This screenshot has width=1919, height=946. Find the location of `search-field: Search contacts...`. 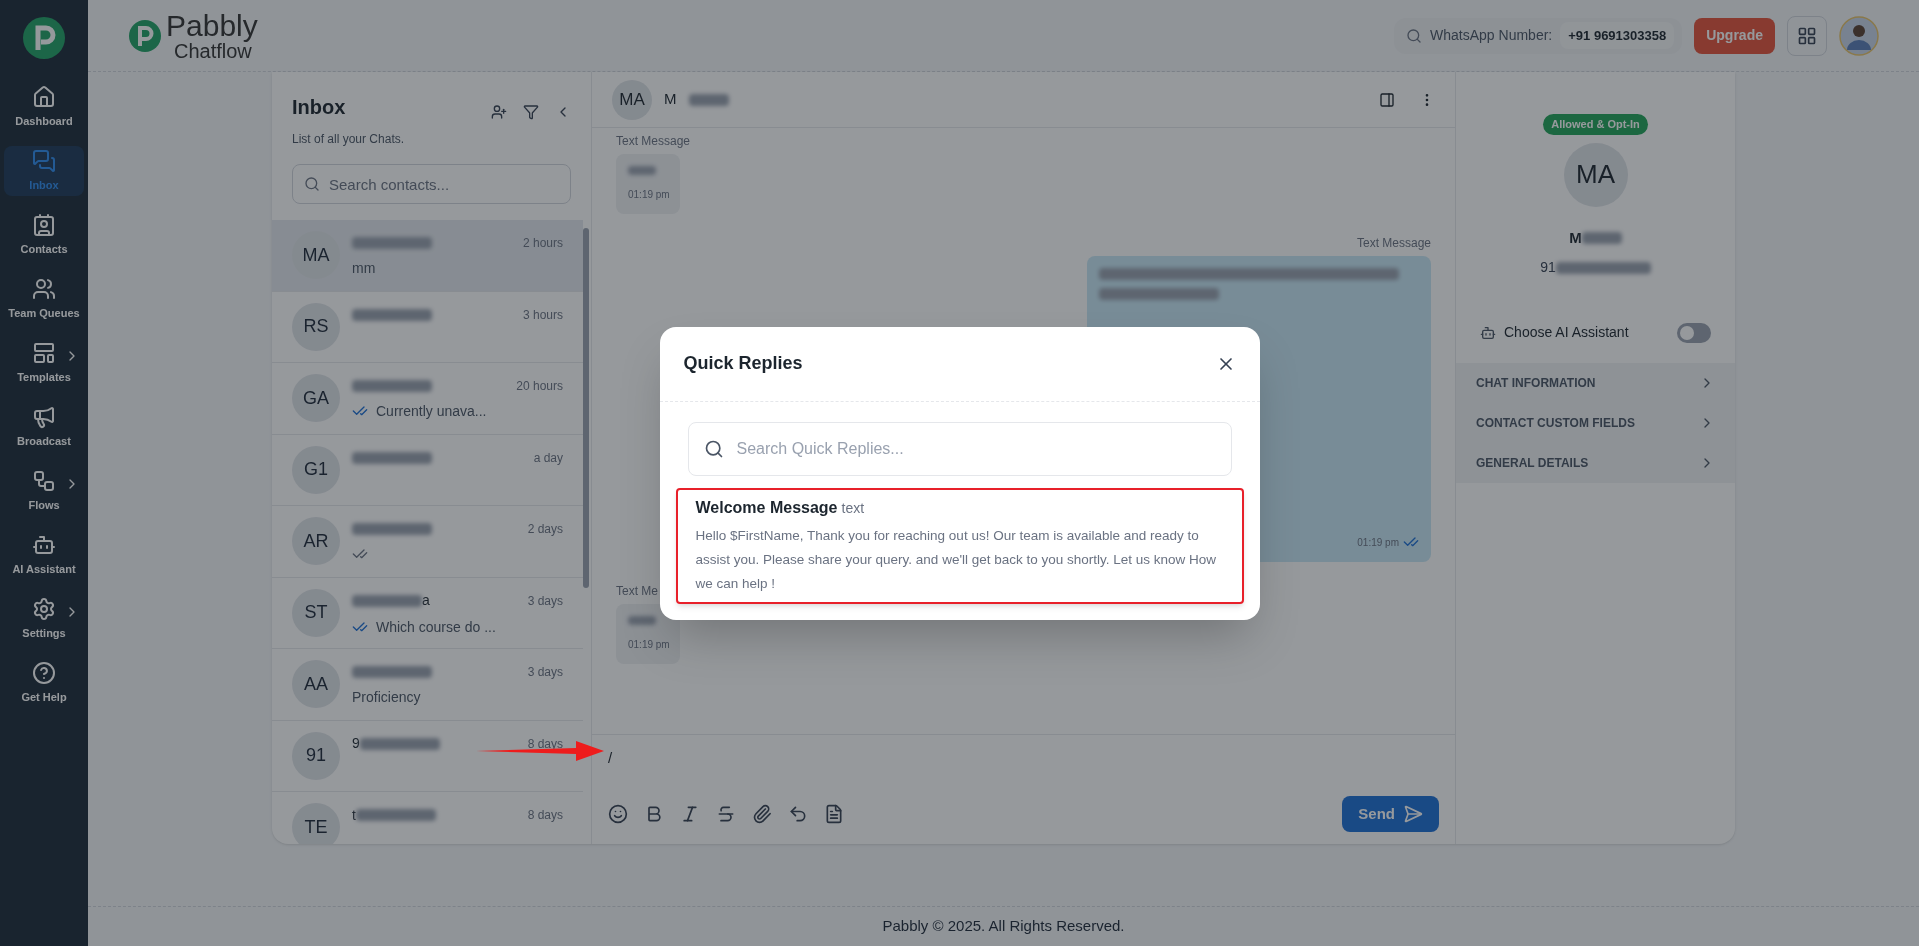

search-field: Search contacts... is located at coordinates (431, 184).